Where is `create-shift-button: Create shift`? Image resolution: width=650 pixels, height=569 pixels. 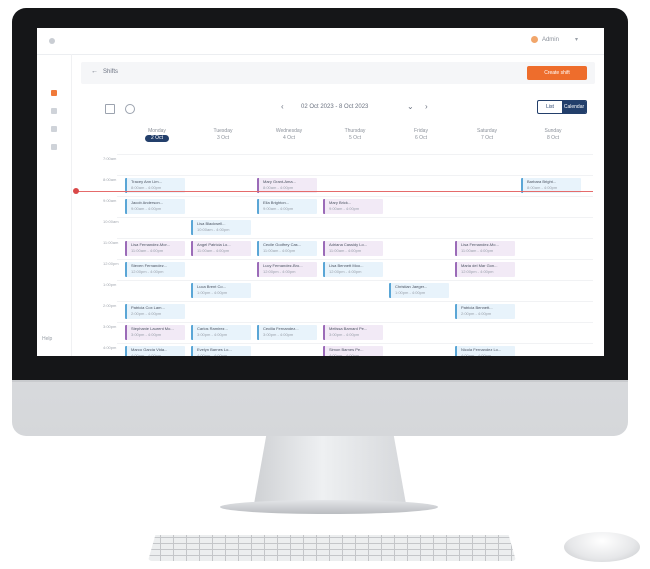
create-shift-button: Create shift is located at coordinates (557, 73).